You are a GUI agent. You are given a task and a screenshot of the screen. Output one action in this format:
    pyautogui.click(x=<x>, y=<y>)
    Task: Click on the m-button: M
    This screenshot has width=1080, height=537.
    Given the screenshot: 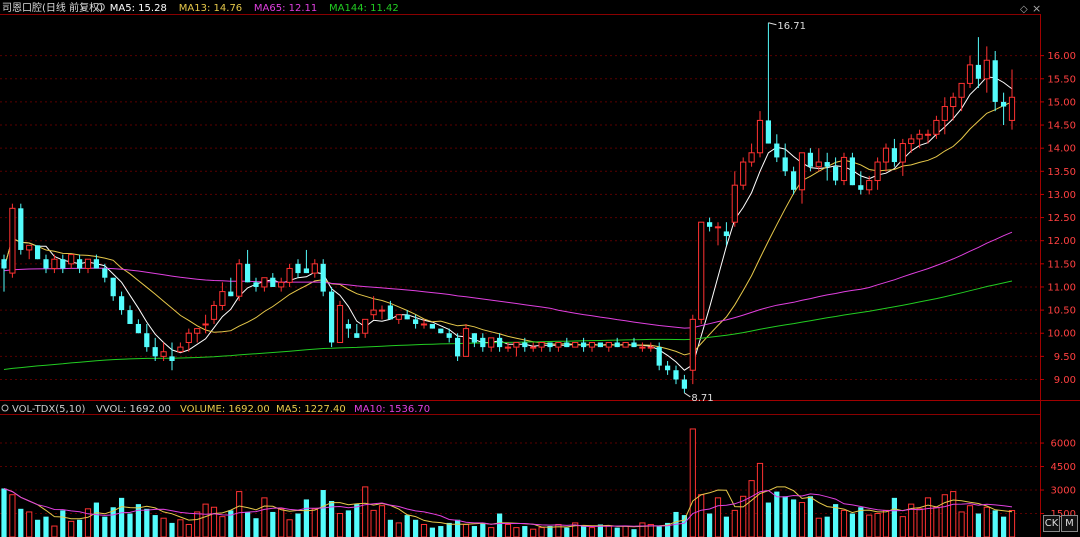 What is the action you would take?
    pyautogui.click(x=1069, y=523)
    